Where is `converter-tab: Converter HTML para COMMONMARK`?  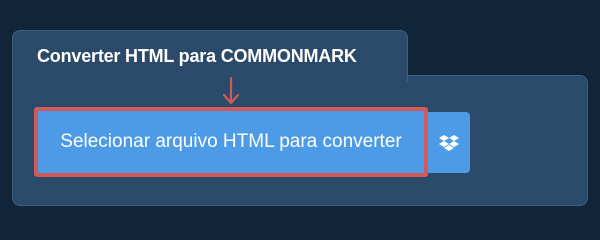 converter-tab: Converter HTML para COMMONMARK is located at coordinates (210, 56).